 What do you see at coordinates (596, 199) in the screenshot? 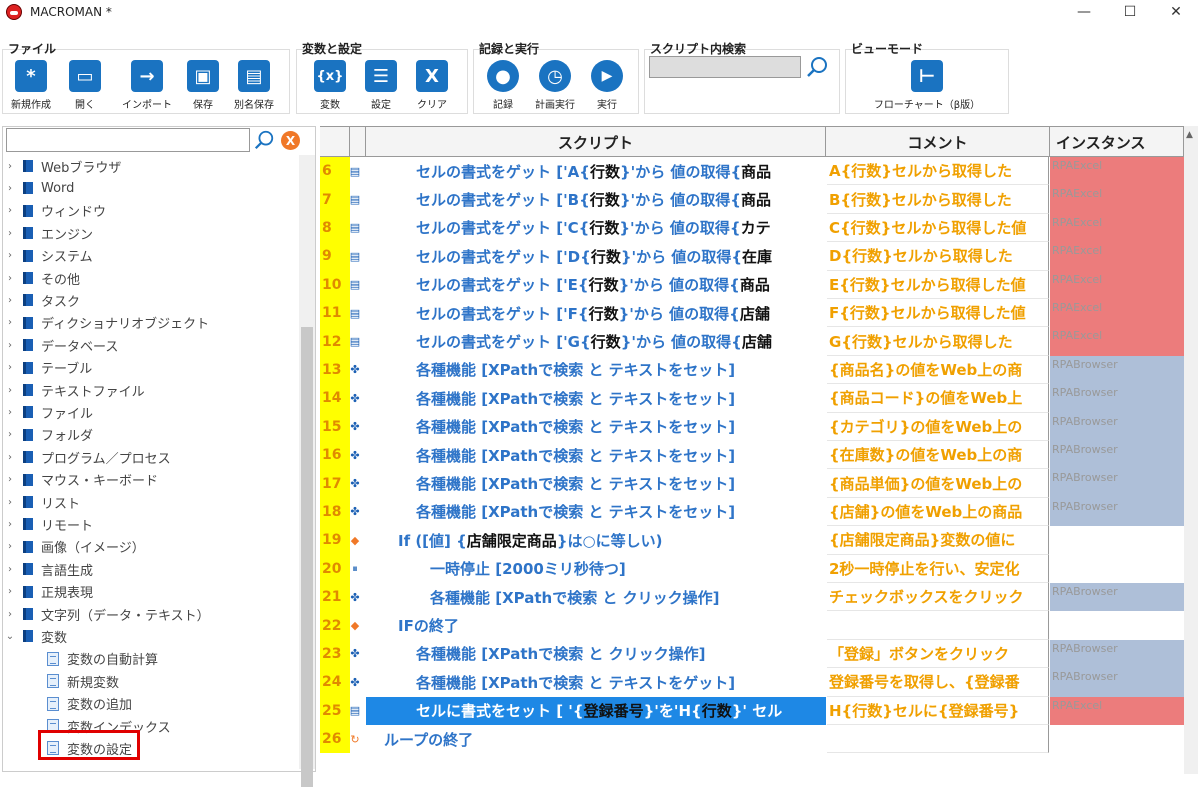
I see `script-cell: セルの書式をゲット ['B{行数}'から 値の取得{商品` at bounding box center [596, 199].